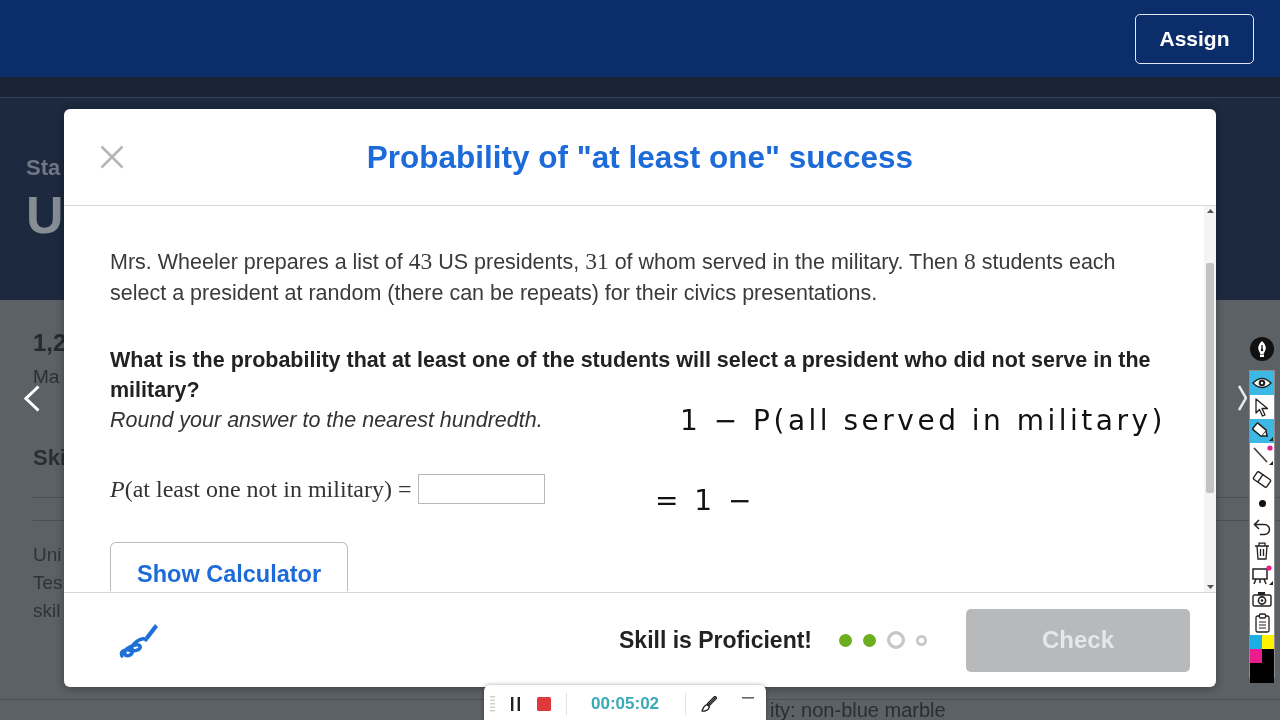 This screenshot has height=720, width=1280. I want to click on scrollbar, so click(1210, 399).